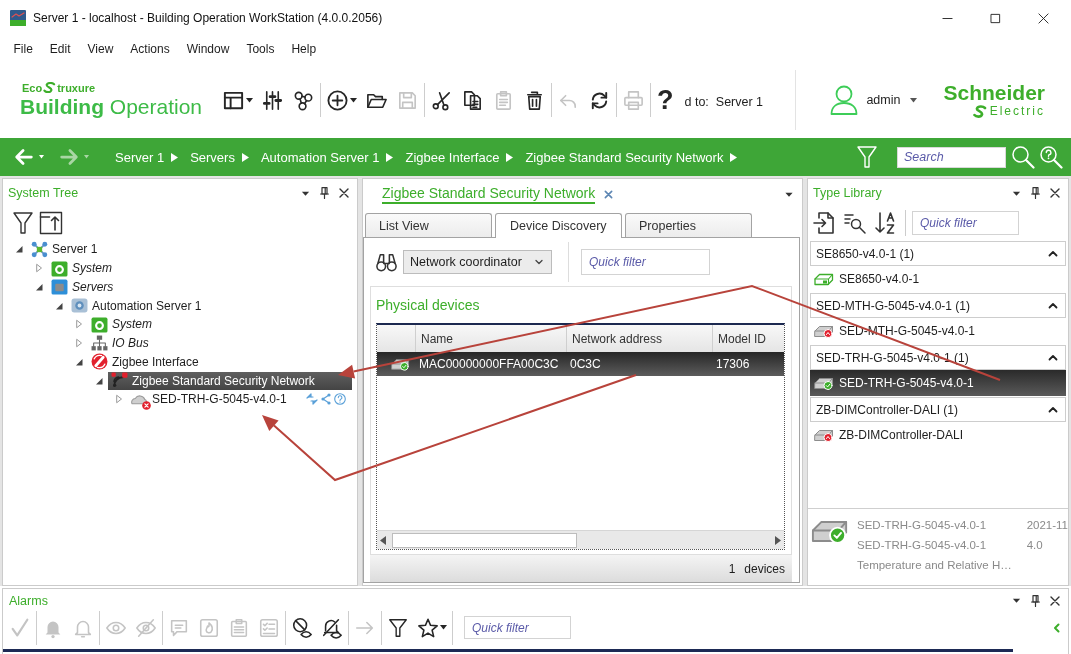 The width and height of the screenshot is (1071, 654). What do you see at coordinates (1017, 111) in the screenshot?
I see `logo-text: Electric` at bounding box center [1017, 111].